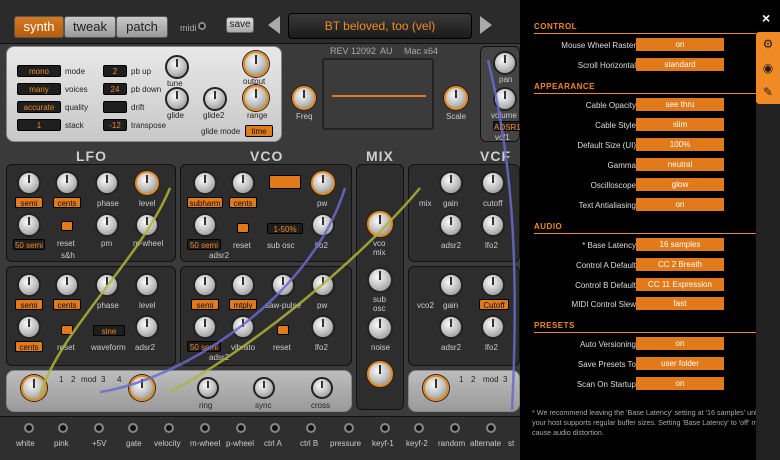 This screenshot has width=780, height=460. What do you see at coordinates (645, 332) in the screenshot?
I see `section-presets-divider` at bounding box center [645, 332].